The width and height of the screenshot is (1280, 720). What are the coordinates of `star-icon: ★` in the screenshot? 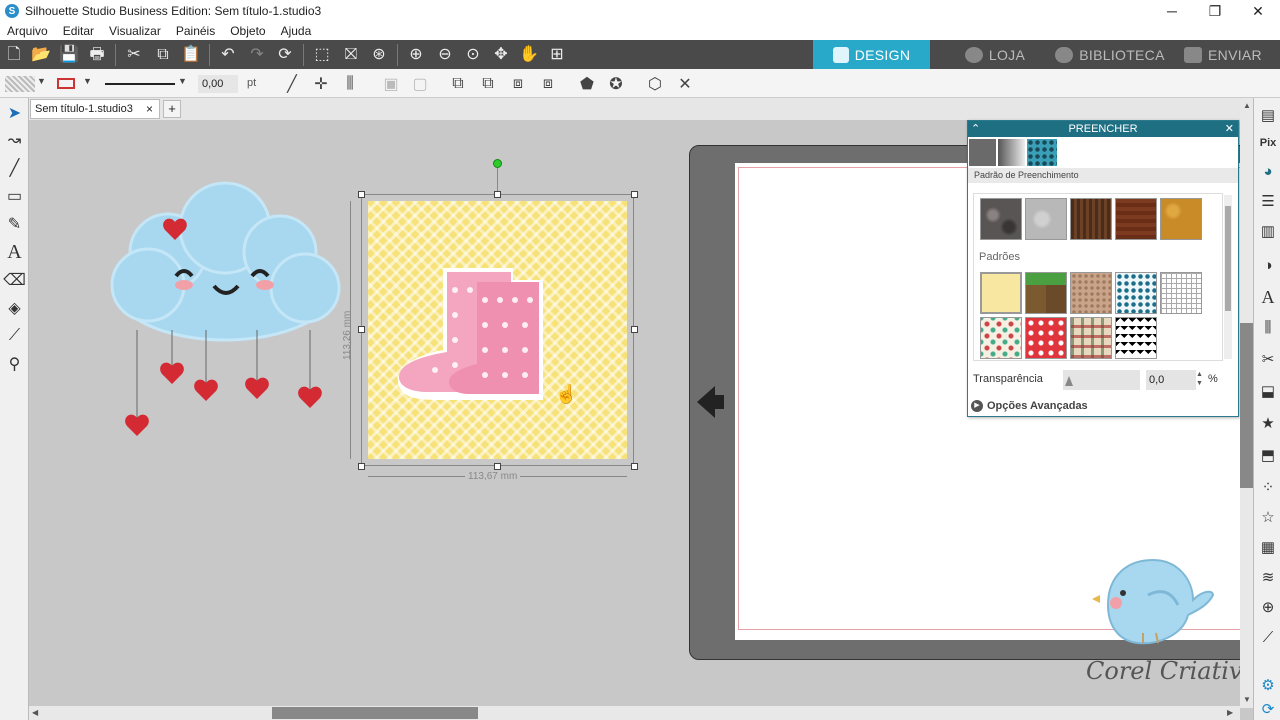 It's located at (1268, 423).